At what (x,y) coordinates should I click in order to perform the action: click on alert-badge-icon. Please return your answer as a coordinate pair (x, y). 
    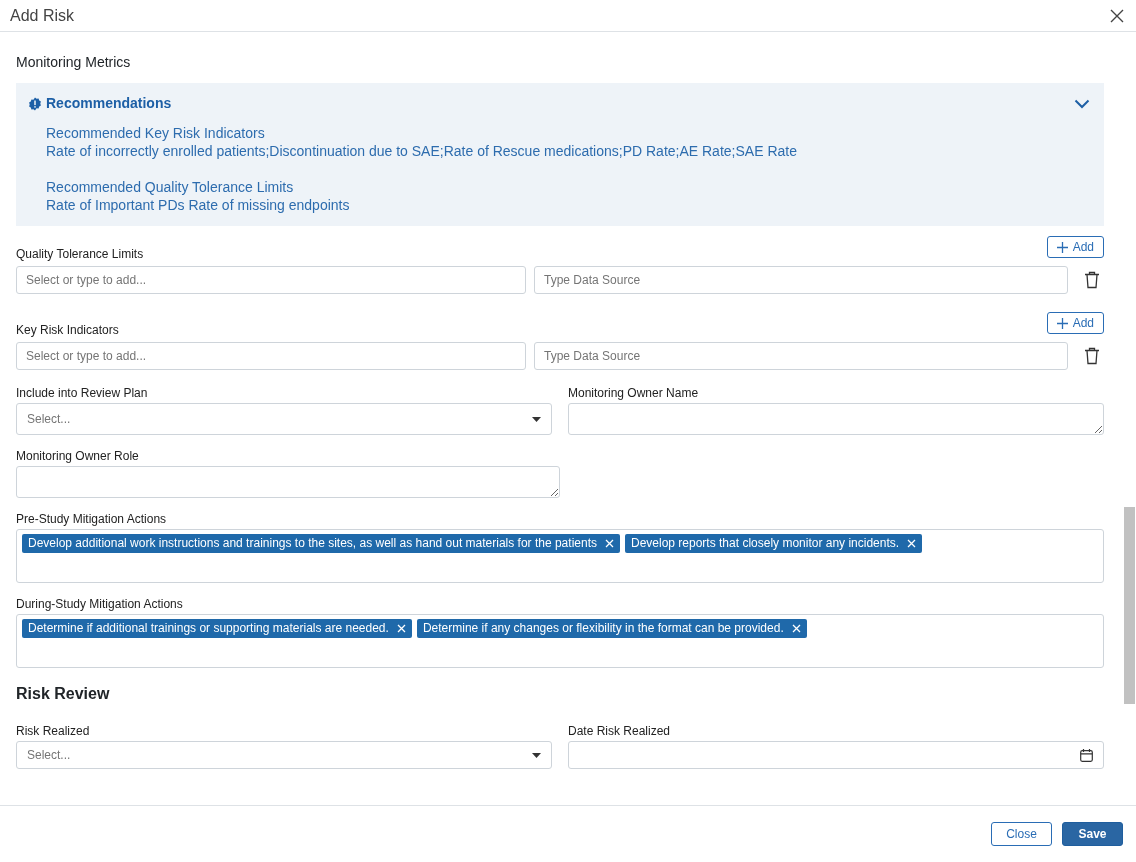
    Looking at the image, I should click on (35, 103).